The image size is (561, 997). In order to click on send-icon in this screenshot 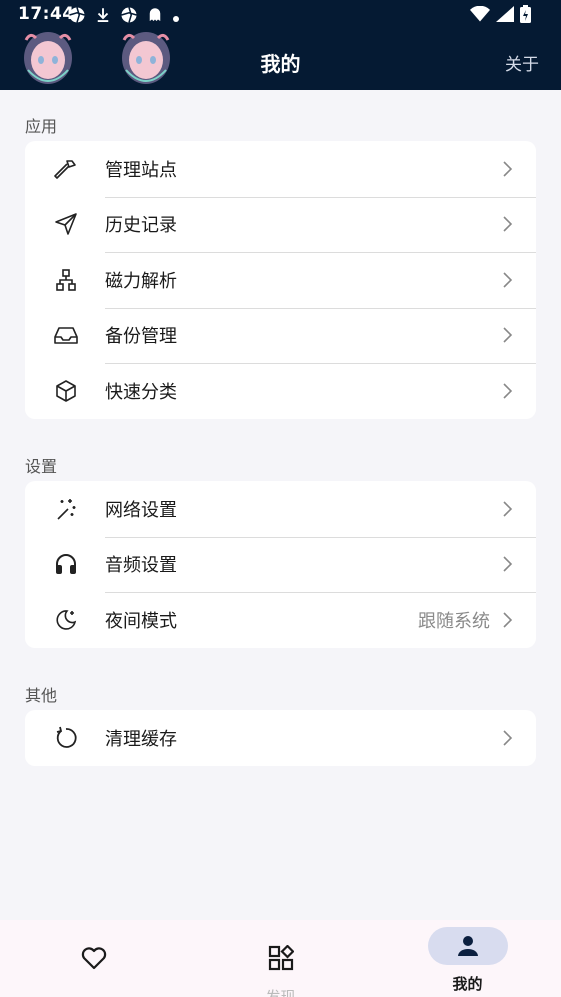, I will do `click(66, 224)`.